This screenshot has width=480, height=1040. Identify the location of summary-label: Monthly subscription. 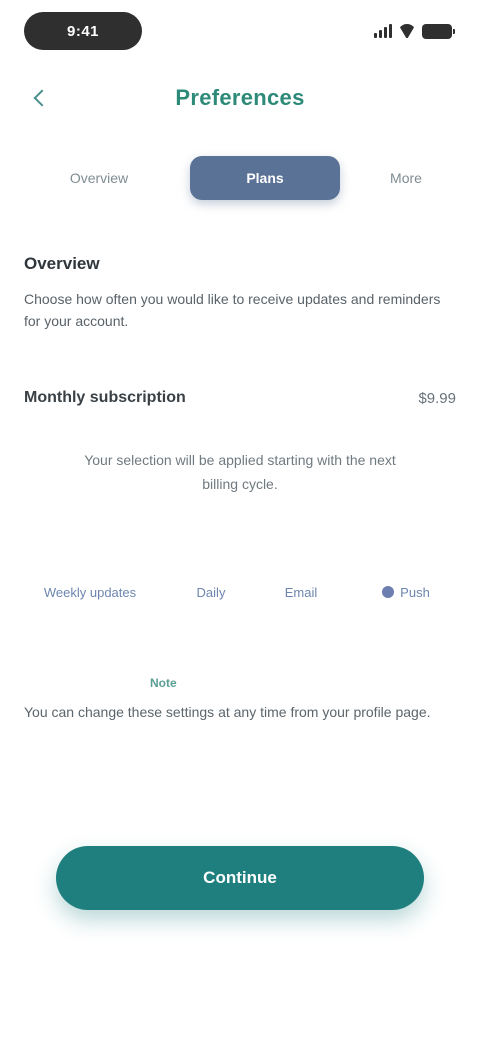
(105, 397).